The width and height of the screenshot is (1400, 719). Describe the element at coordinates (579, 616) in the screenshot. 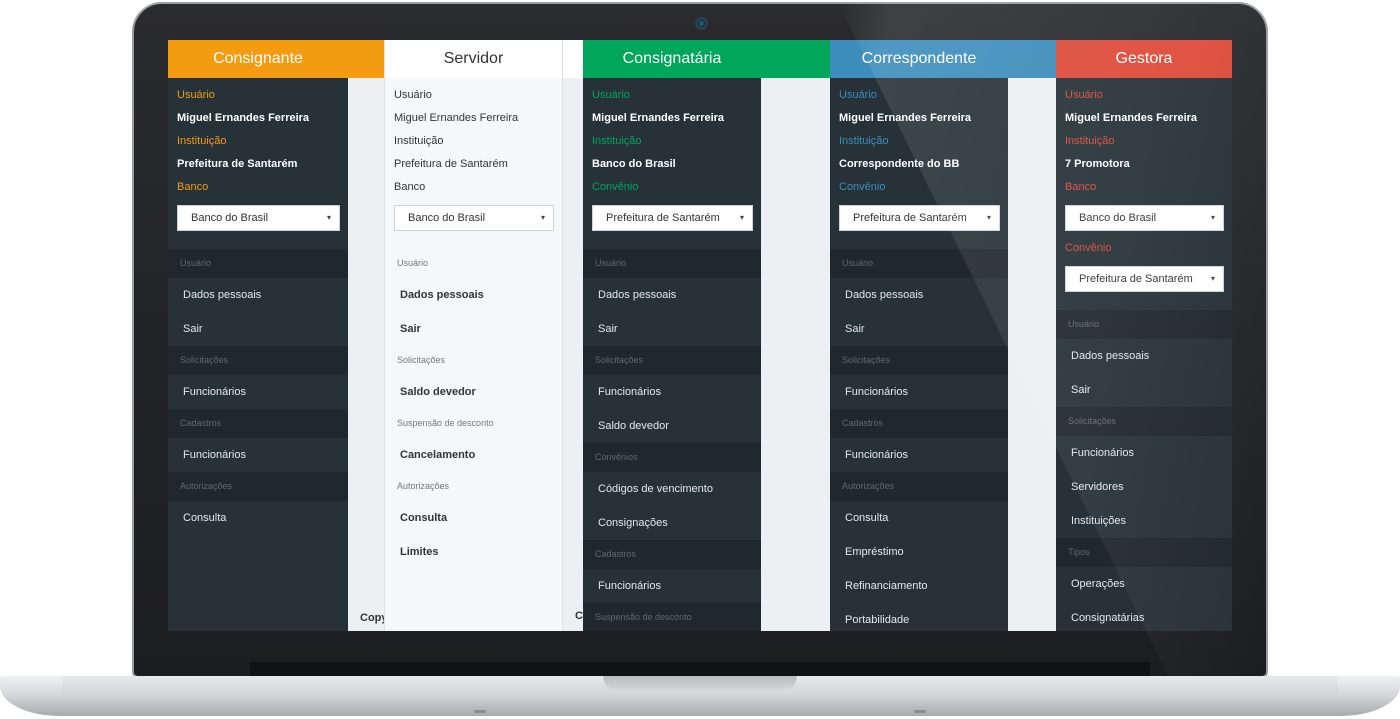

I see `copyright-text: C` at that location.